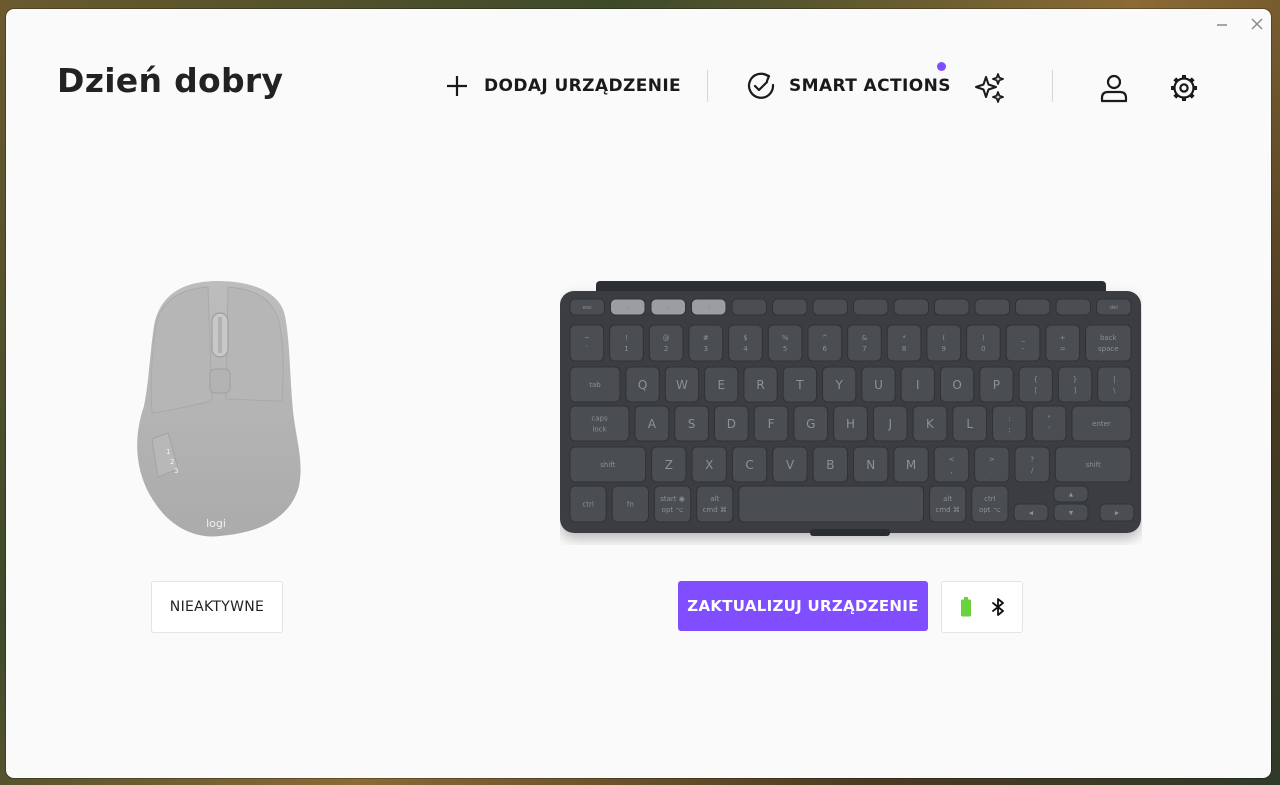  What do you see at coordinates (983, 349) in the screenshot?
I see `key-1-10-label: 0` at bounding box center [983, 349].